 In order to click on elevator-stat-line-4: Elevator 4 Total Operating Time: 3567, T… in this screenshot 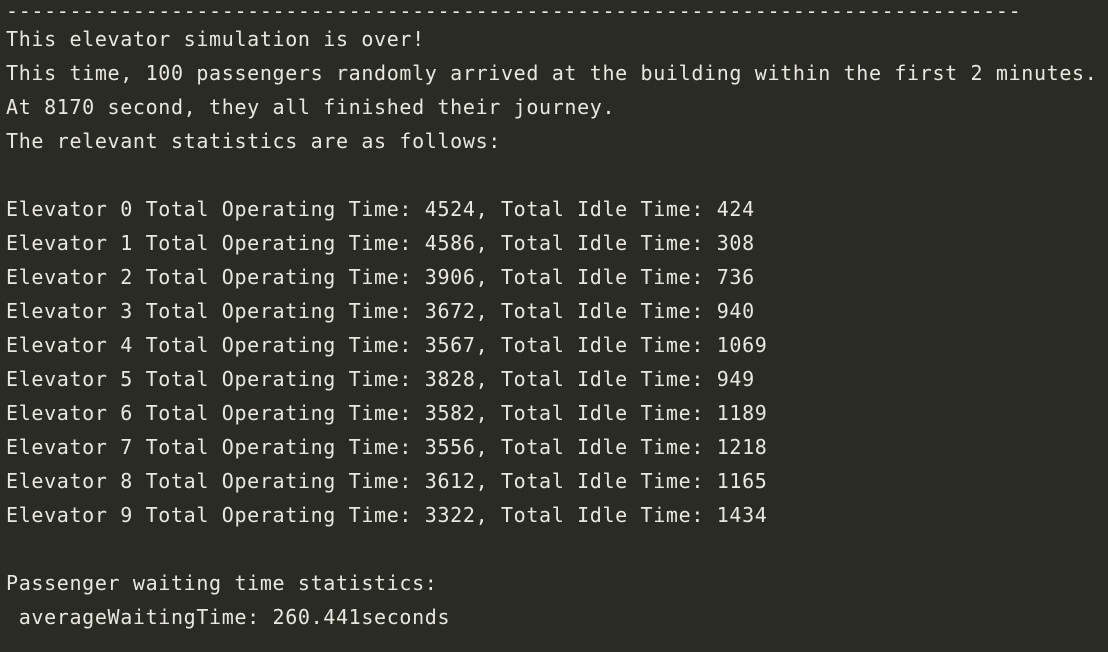, I will do `click(387, 345)`.